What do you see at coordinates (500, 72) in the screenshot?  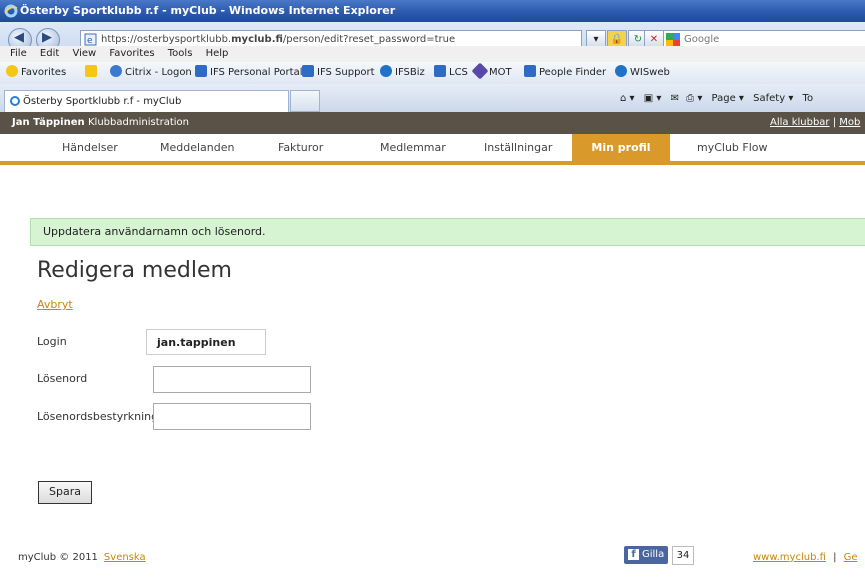 I see `fav-label: MOT` at bounding box center [500, 72].